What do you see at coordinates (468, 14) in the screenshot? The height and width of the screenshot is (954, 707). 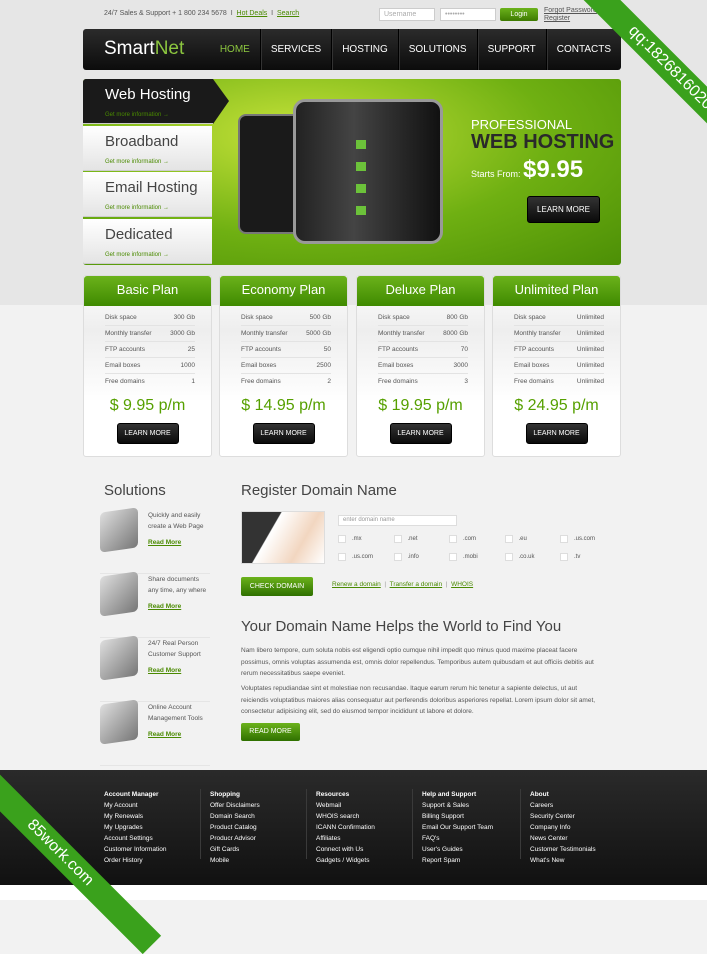 I see `password-input: ••••••••` at bounding box center [468, 14].